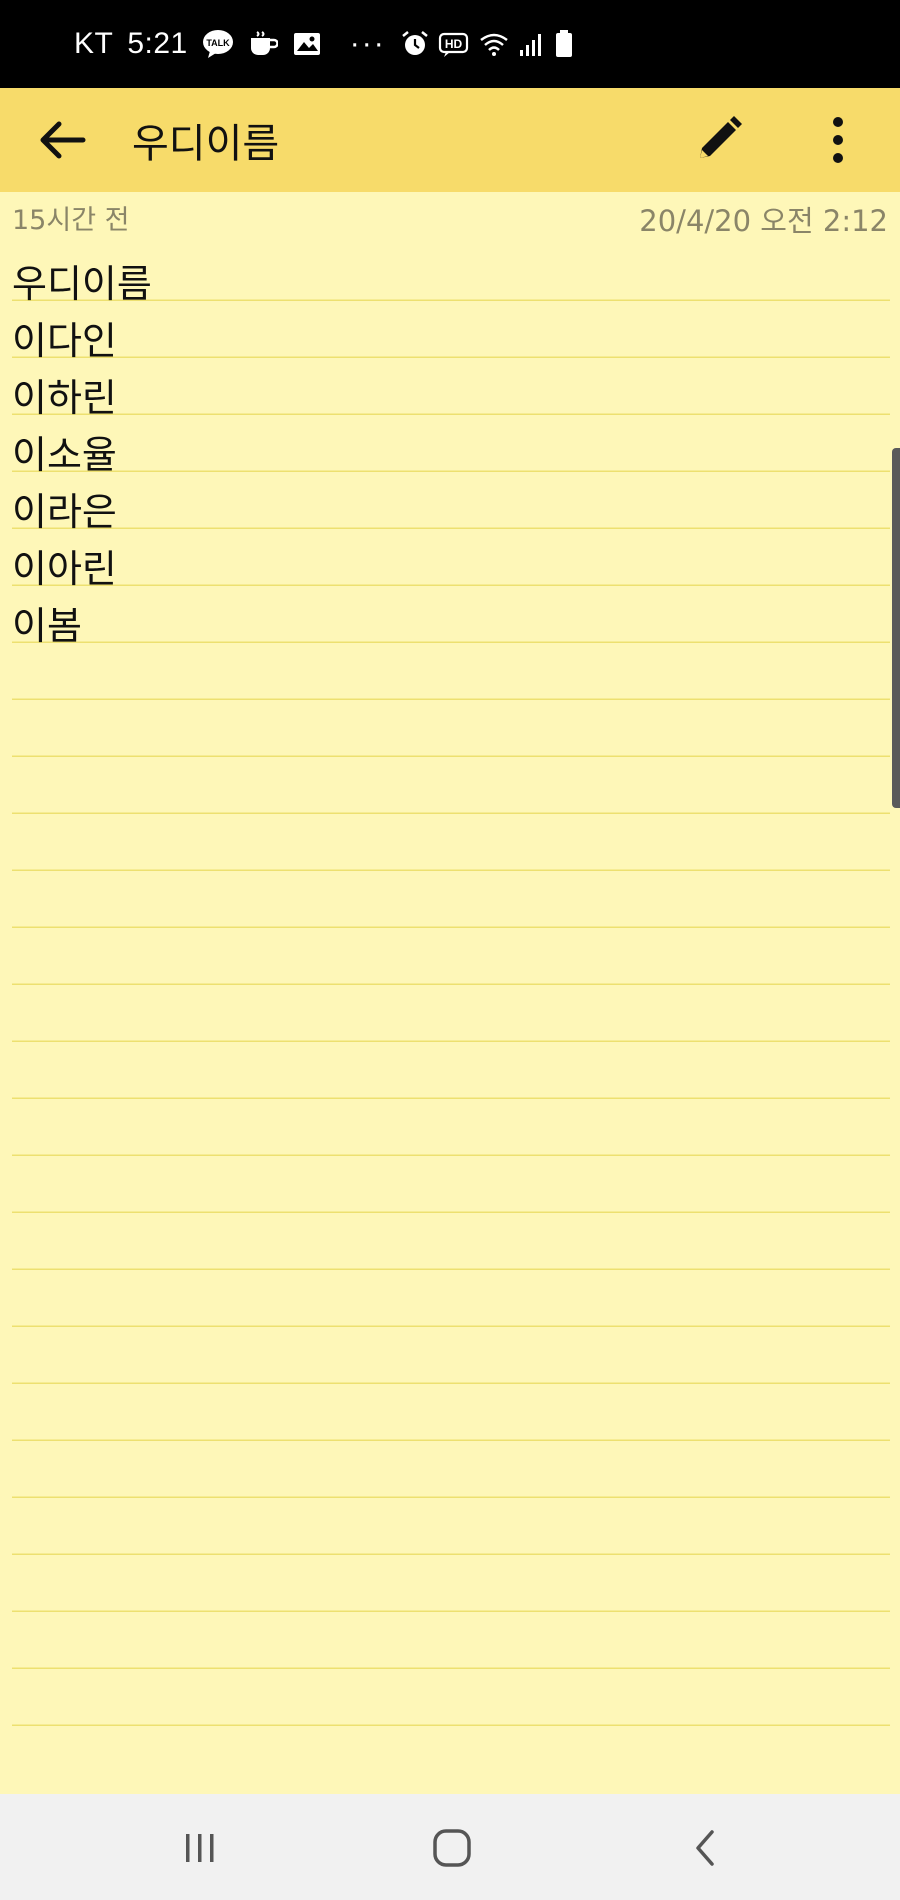 This screenshot has height=1900, width=900. Describe the element at coordinates (64, 398) in the screenshot. I see `note-line: 이하린` at that location.